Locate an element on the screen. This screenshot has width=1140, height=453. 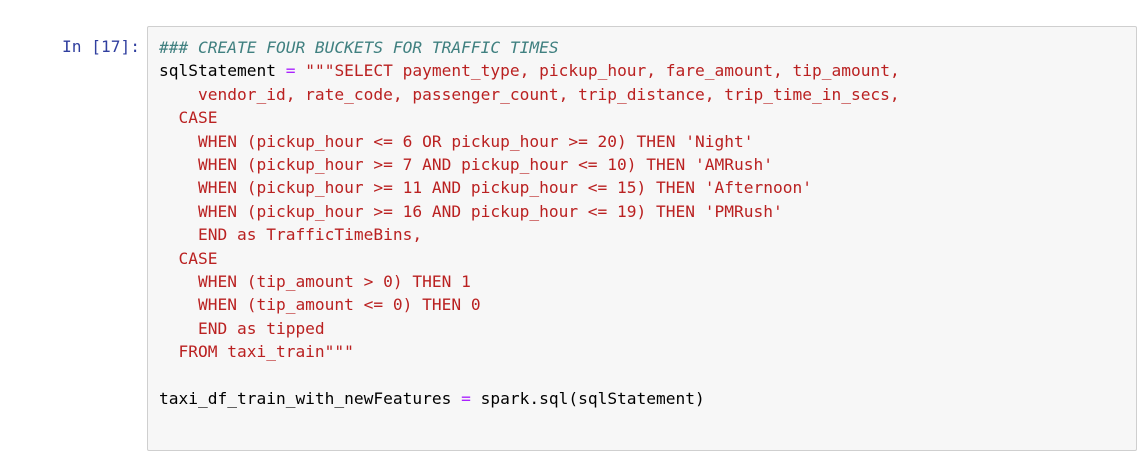
code-token-str: END as tipped is located at coordinates (242, 328).